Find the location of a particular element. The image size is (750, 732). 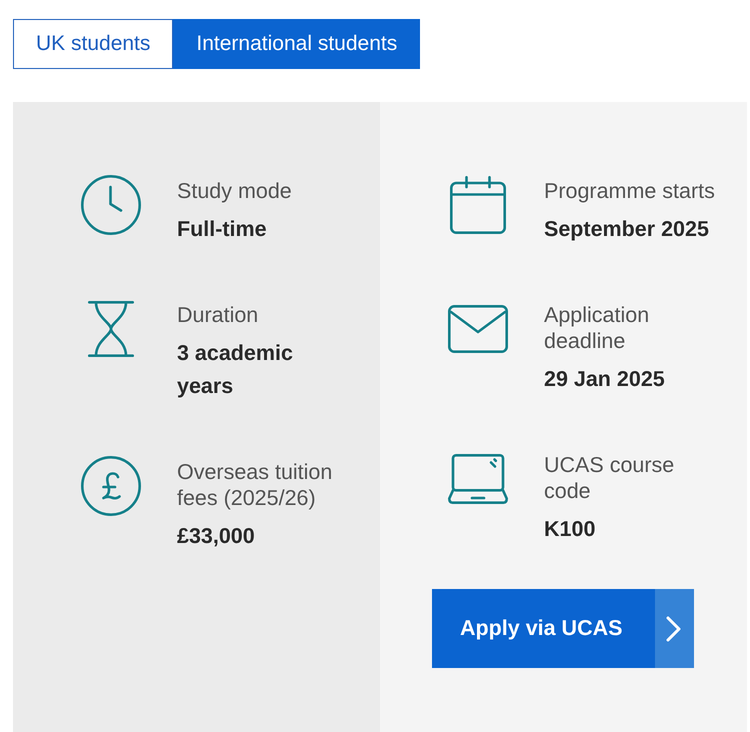

clock-icon is located at coordinates (111, 205).